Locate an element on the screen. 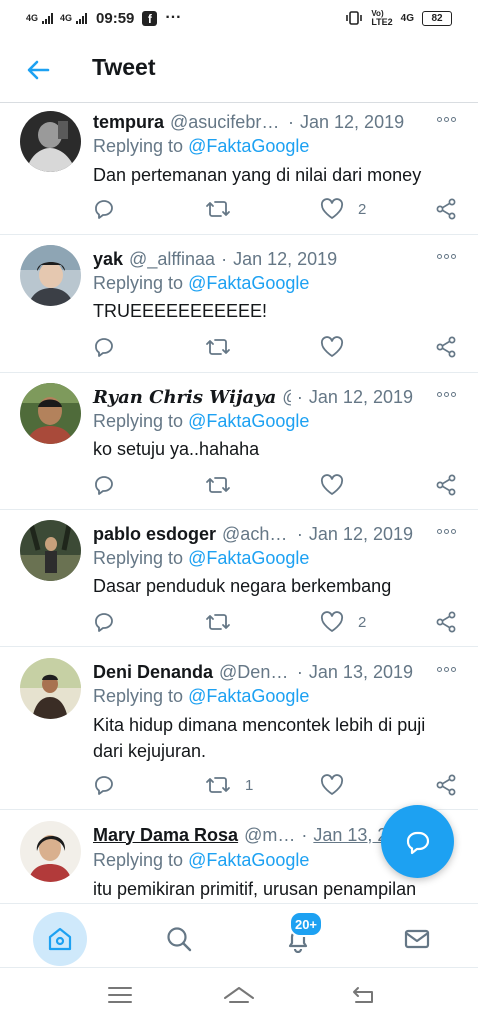 The image size is (478, 1025). retweet-button: 1 is located at coordinates (229, 785).